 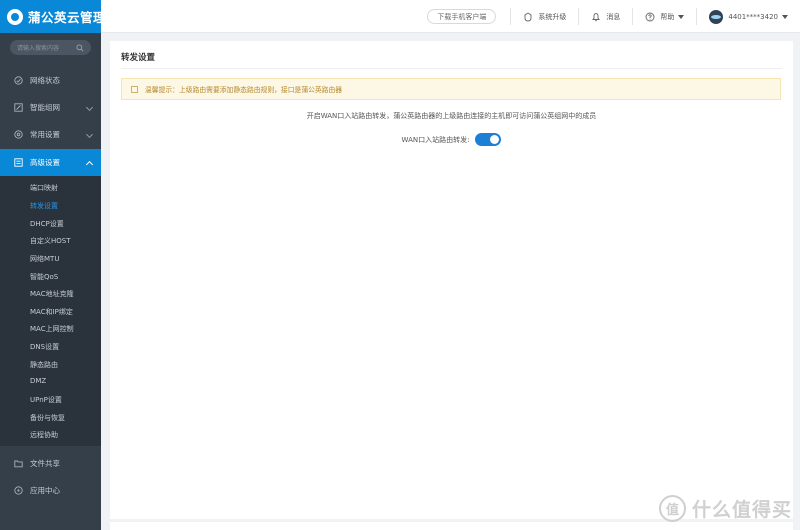 What do you see at coordinates (138, 58) in the screenshot?
I see `page-title: 转发设置` at bounding box center [138, 58].